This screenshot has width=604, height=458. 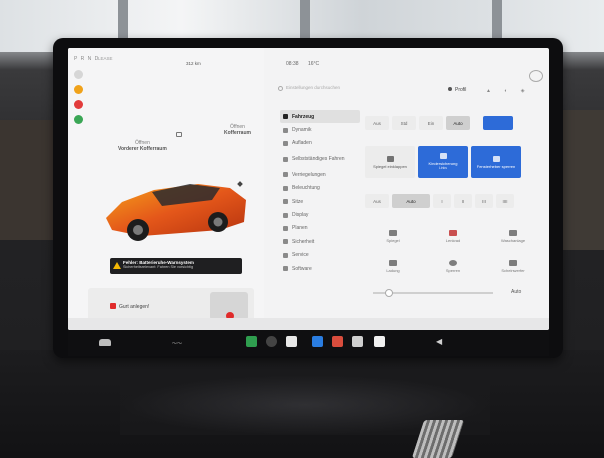 What do you see at coordinates (377, 201) in the screenshot?
I see `wiper-option-0: Aus` at bounding box center [377, 201].